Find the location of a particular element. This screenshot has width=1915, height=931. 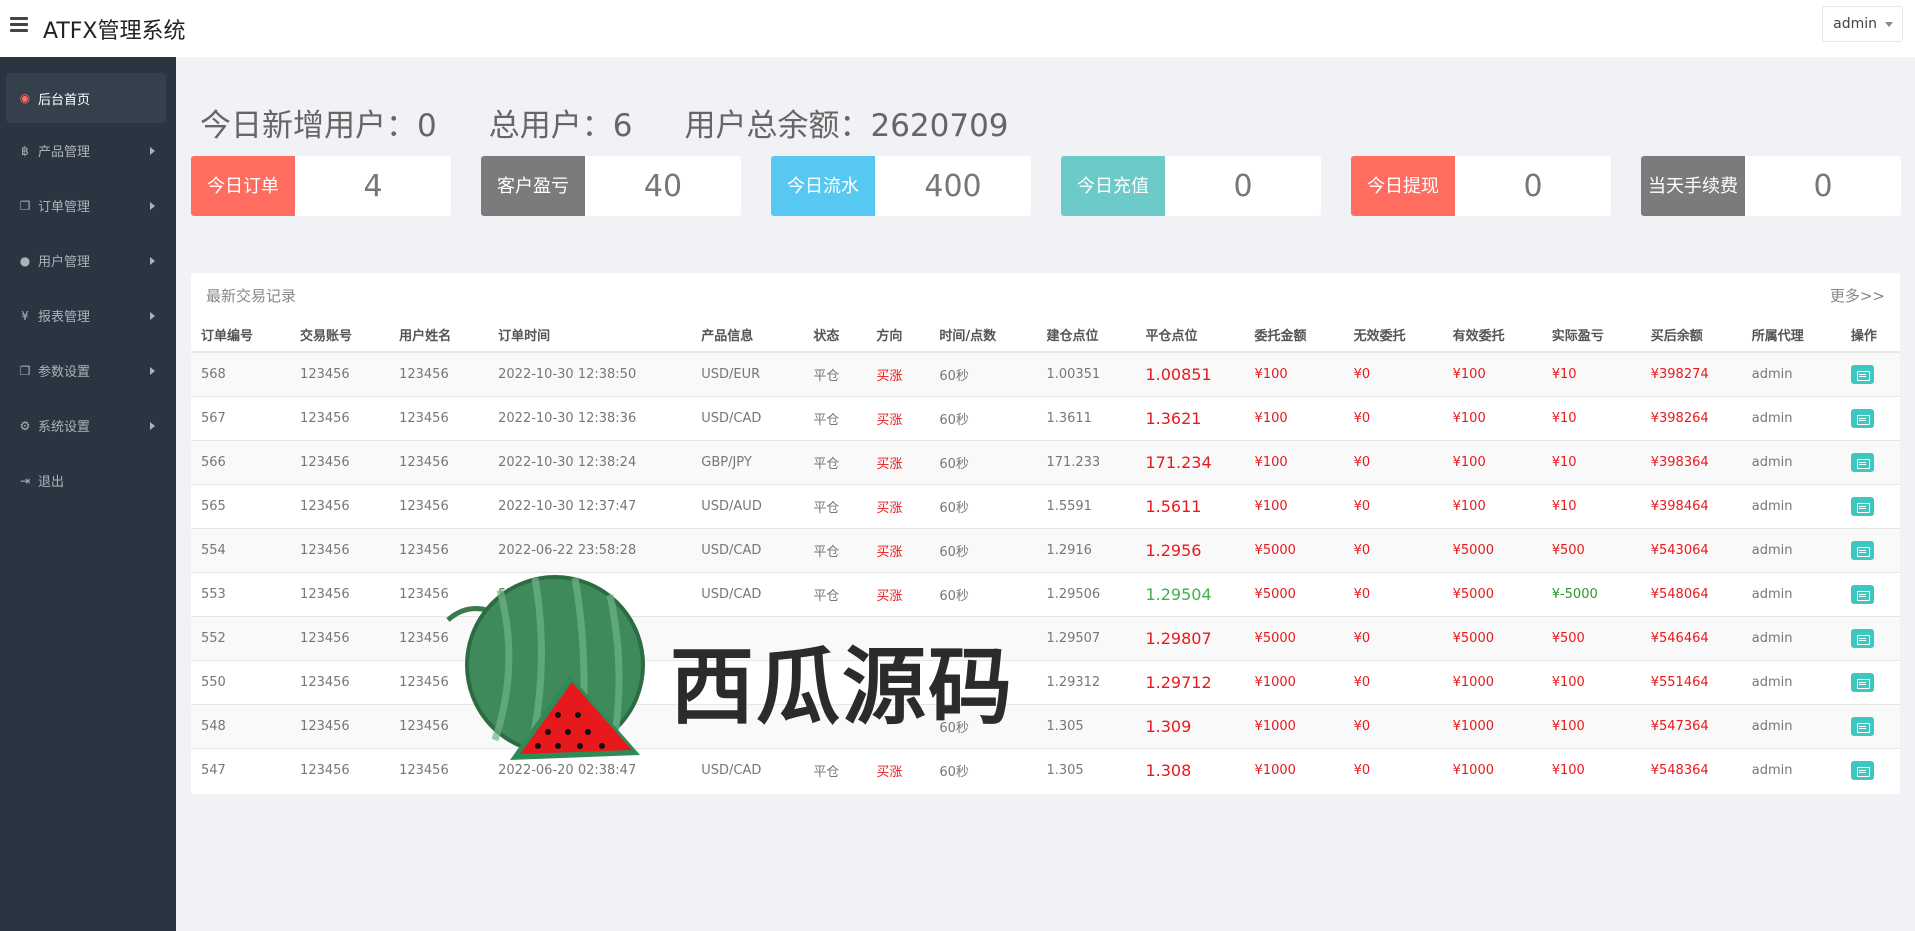

close-price-cell: 1.2956 is located at coordinates (1190, 549).